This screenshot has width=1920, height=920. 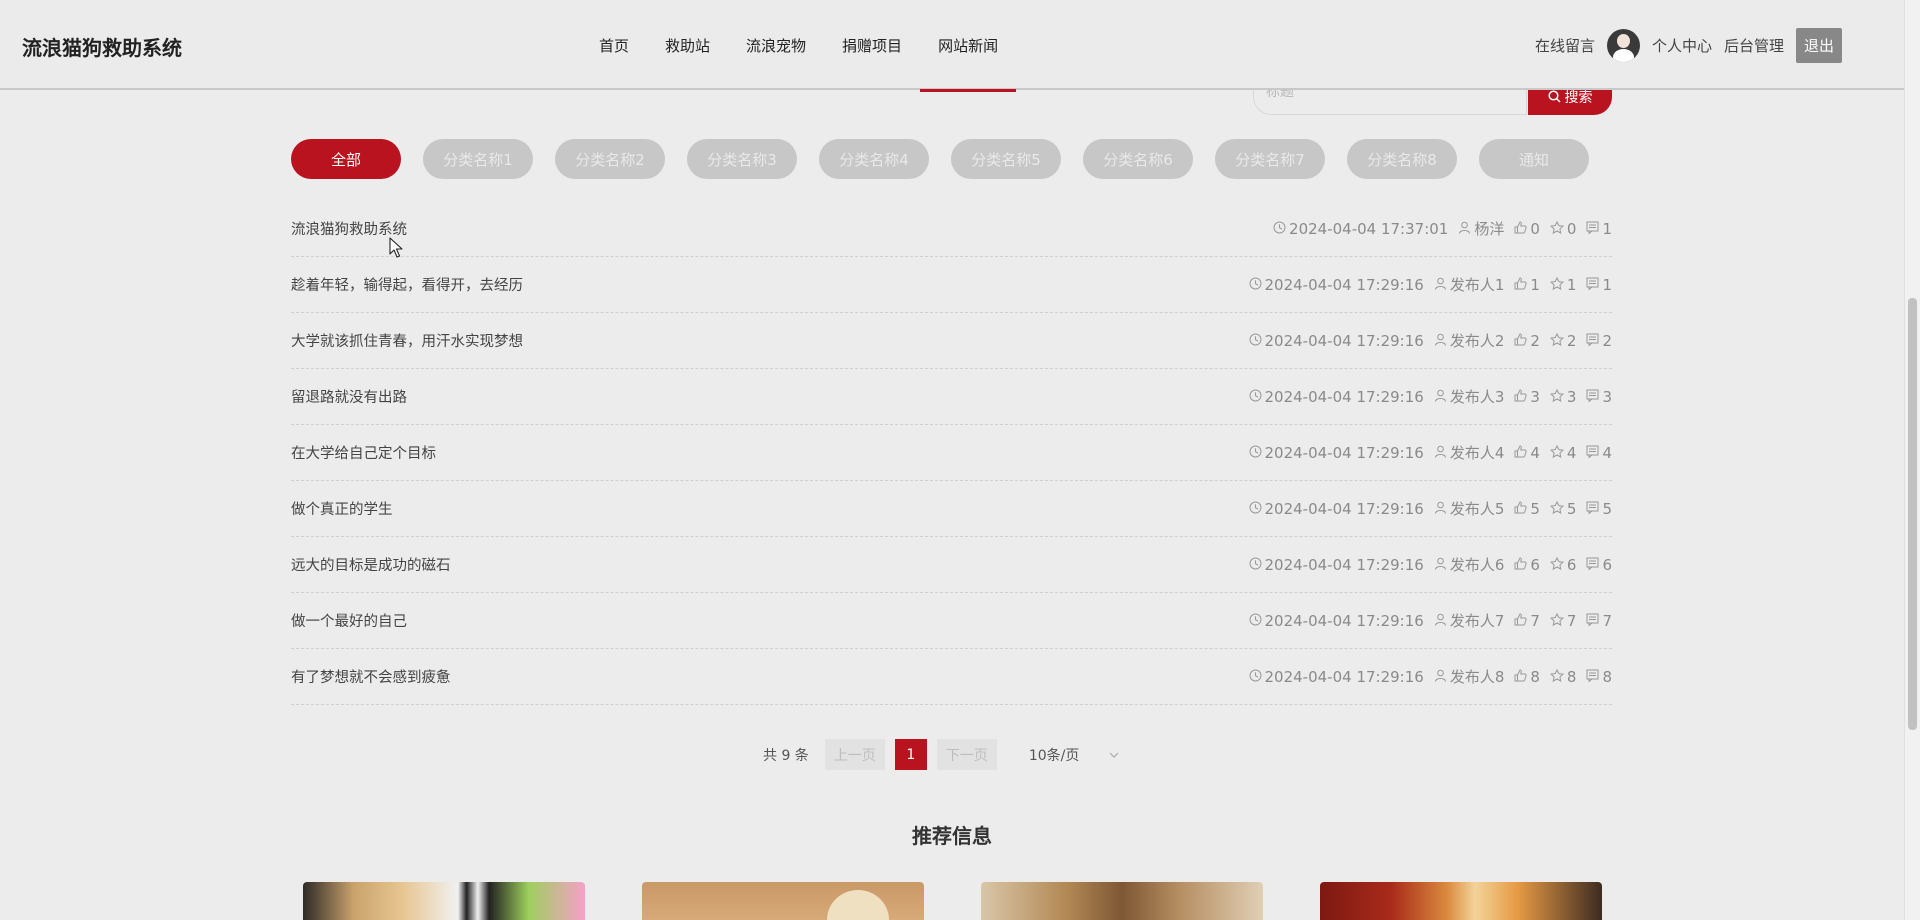 I want to click on news-favorites: 4, so click(x=1563, y=452).